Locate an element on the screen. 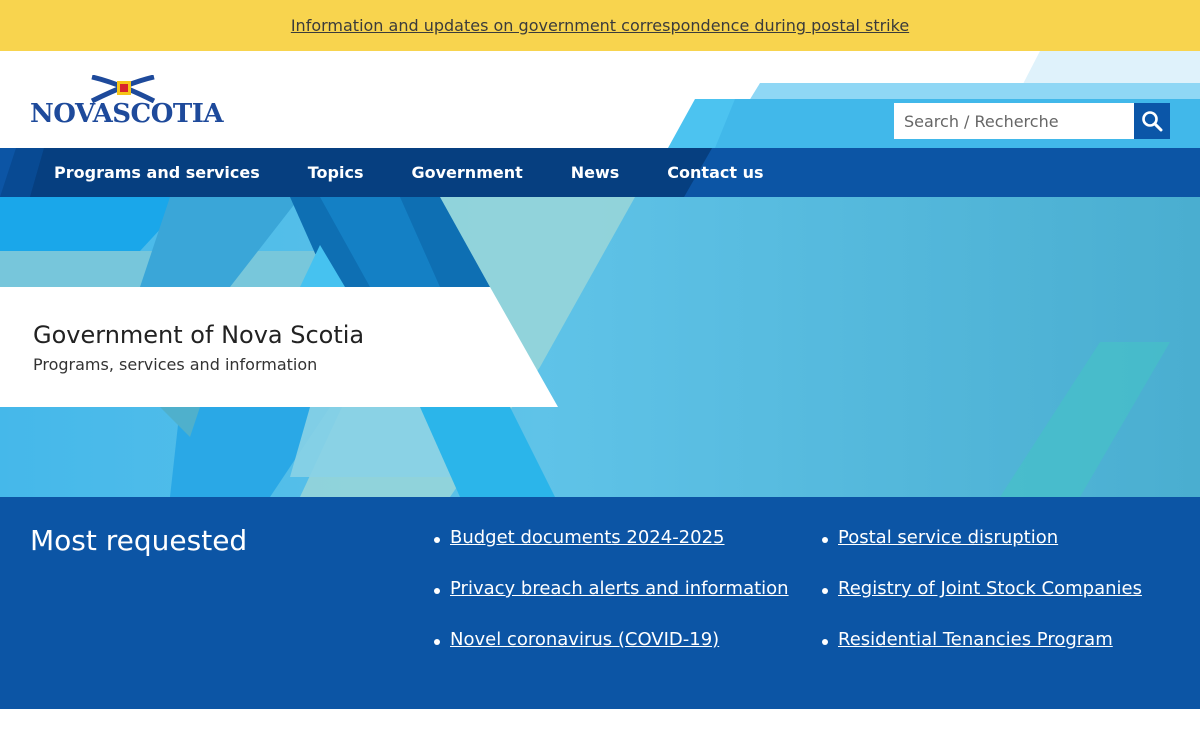 The width and height of the screenshot is (1200, 740). link-postal-disruption: Postal service disruption is located at coordinates (948, 537).